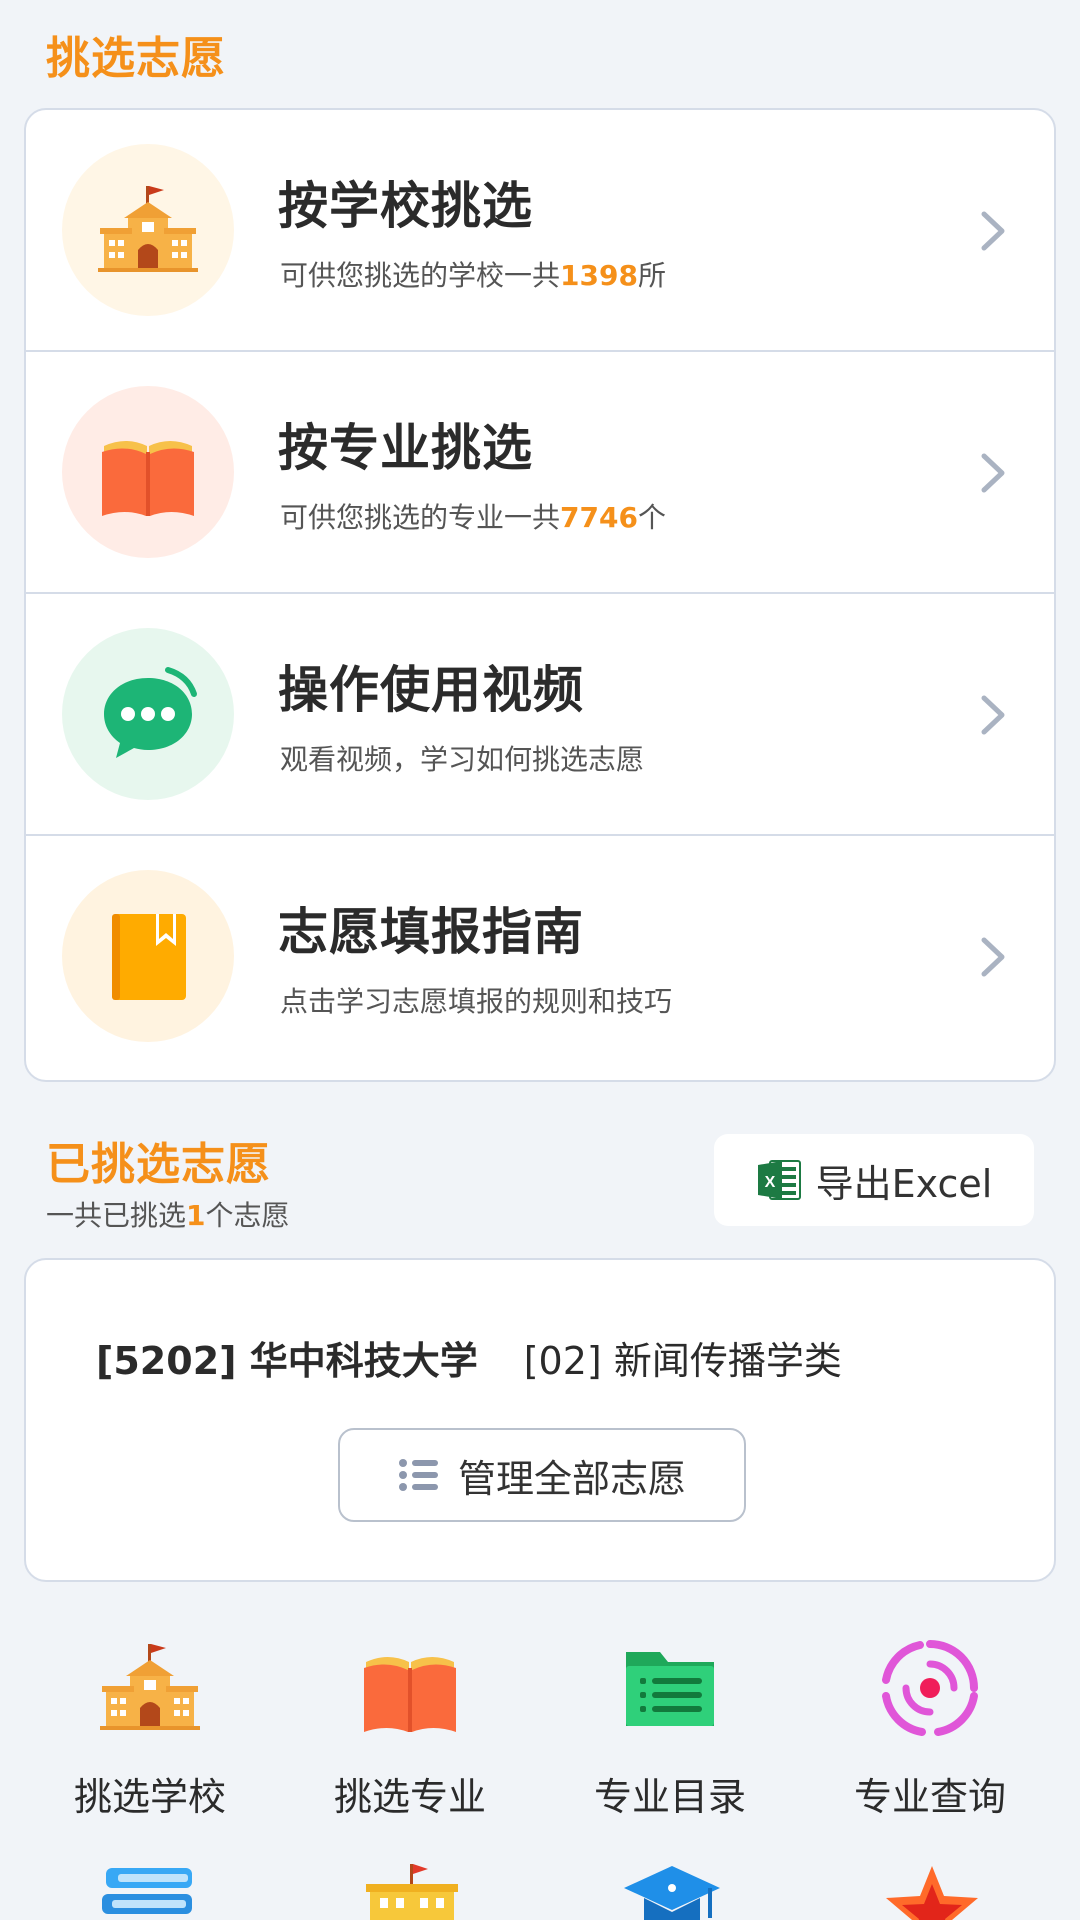  What do you see at coordinates (287, 1361) in the screenshot?
I see `choice-school: [5202] 华中科技大学` at bounding box center [287, 1361].